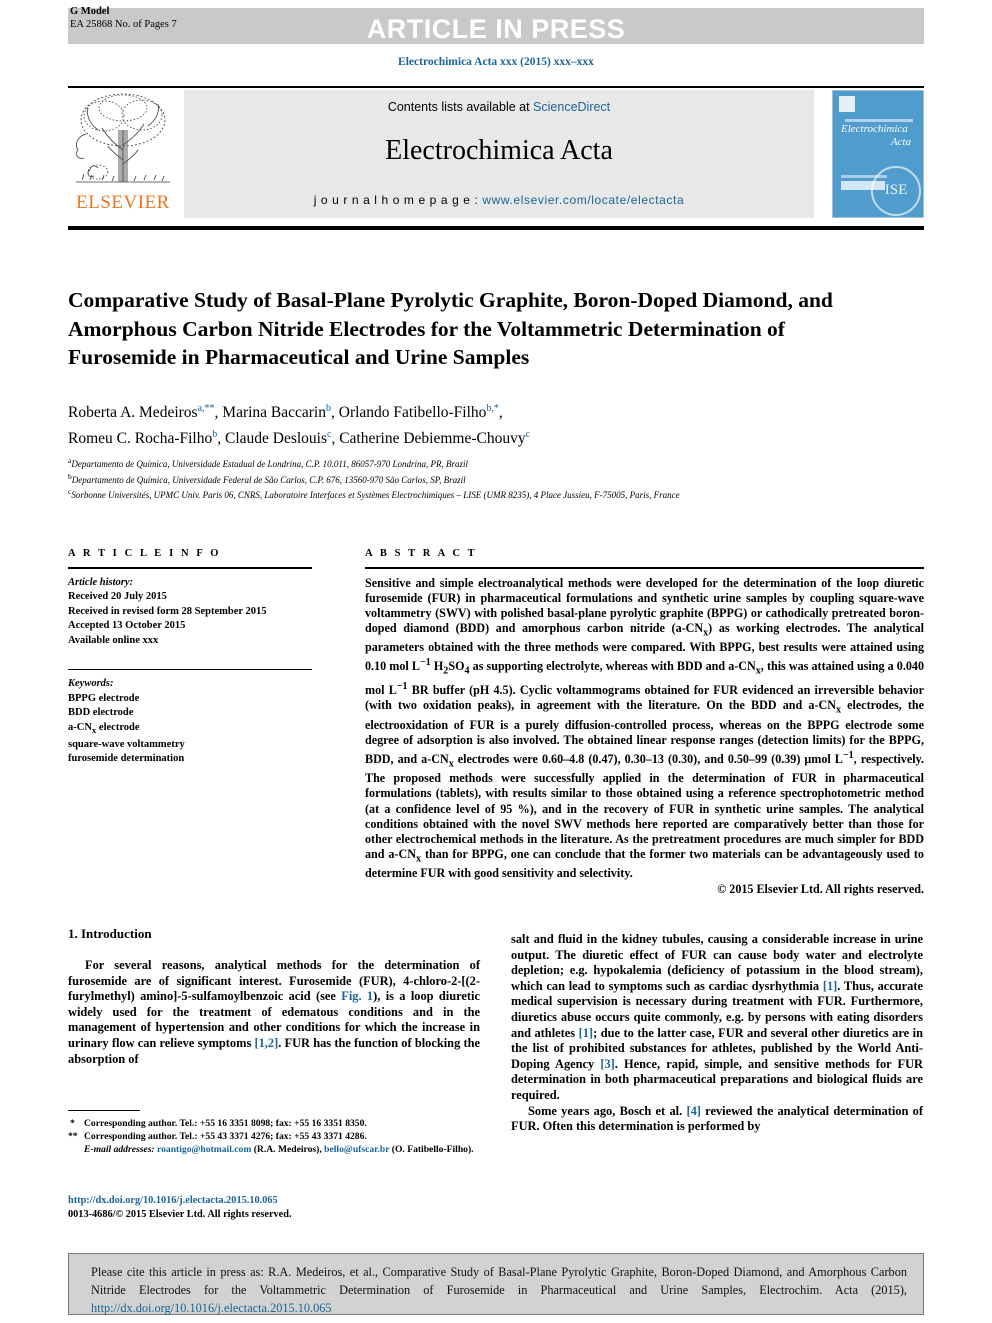  Describe the element at coordinates (896, 191) in the screenshot. I see `ise-logo-icon` at that location.